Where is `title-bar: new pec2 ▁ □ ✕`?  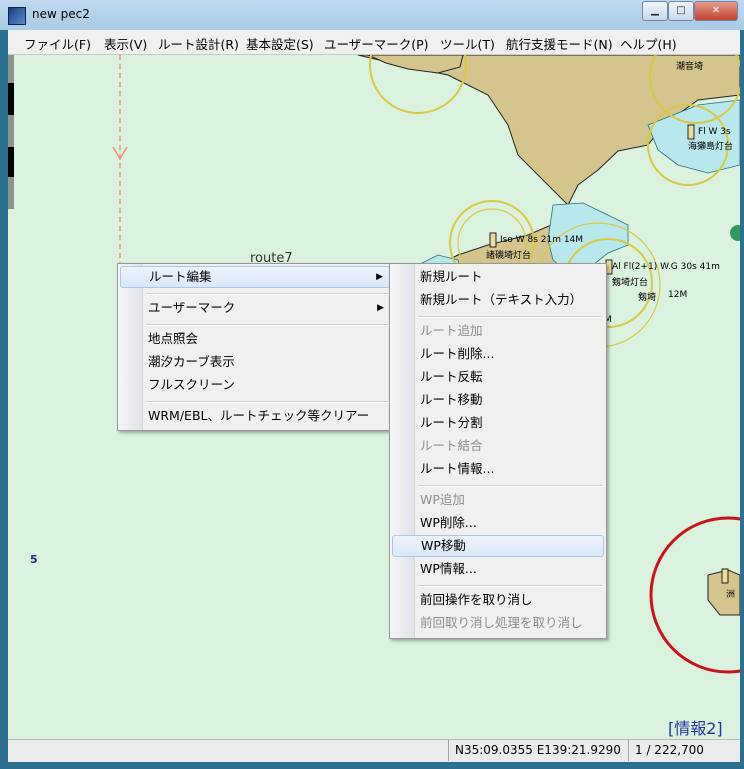 title-bar: new pec2 ▁ □ ✕ is located at coordinates (372, 15).